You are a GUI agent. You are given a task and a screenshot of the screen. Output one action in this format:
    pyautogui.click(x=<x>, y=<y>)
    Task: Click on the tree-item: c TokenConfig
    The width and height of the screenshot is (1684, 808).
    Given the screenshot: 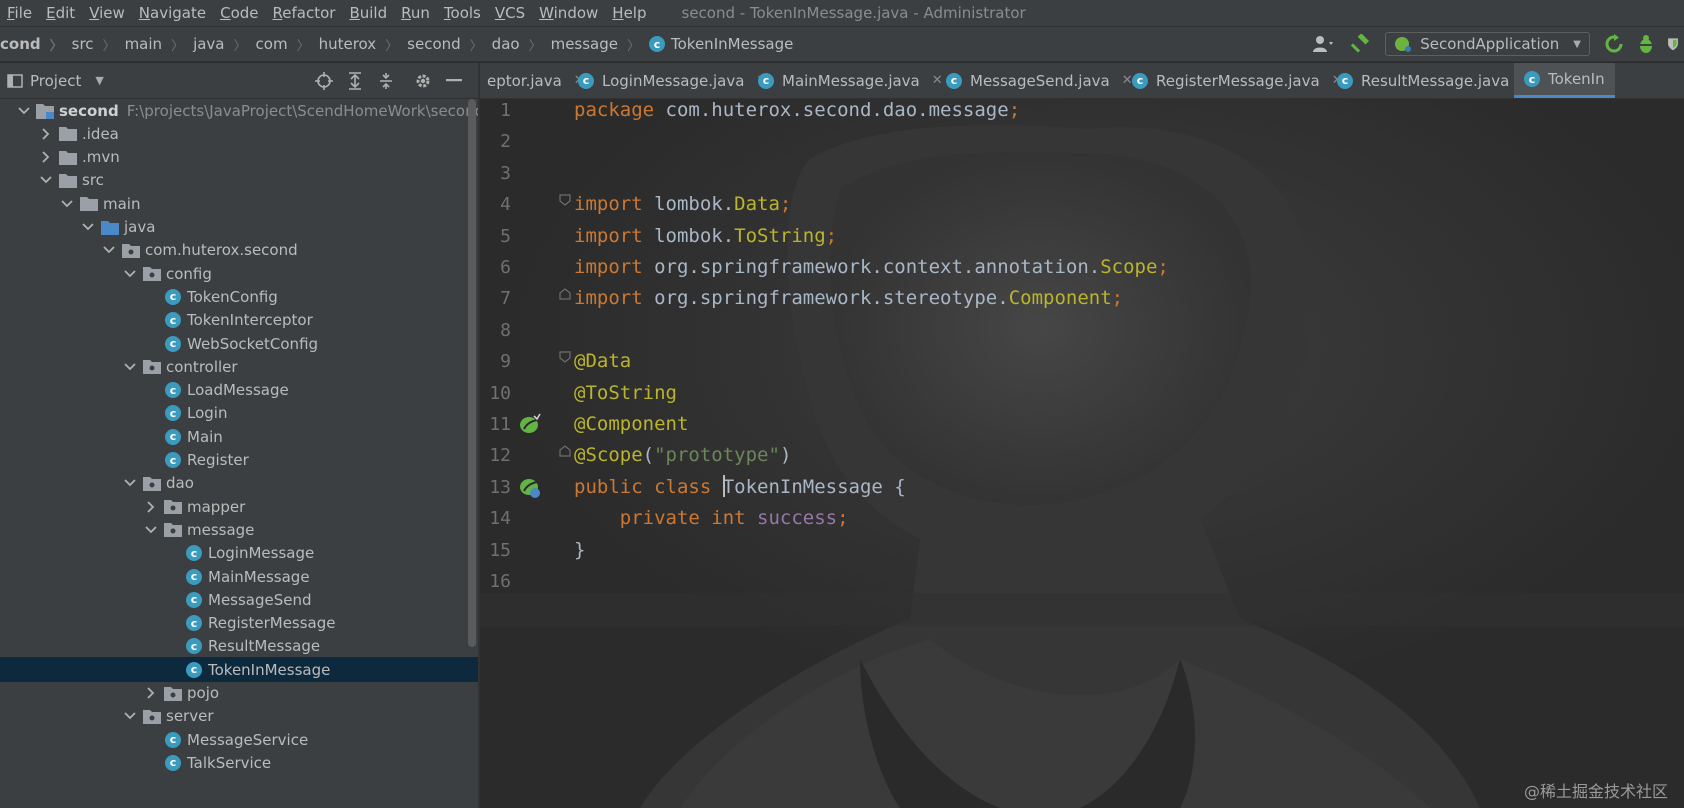 What is the action you would take?
    pyautogui.click(x=239, y=296)
    